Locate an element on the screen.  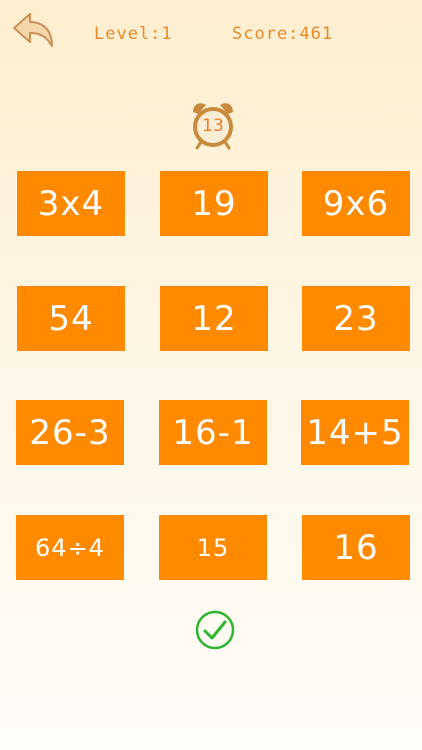
timer-value: 13 is located at coordinates (213, 126).